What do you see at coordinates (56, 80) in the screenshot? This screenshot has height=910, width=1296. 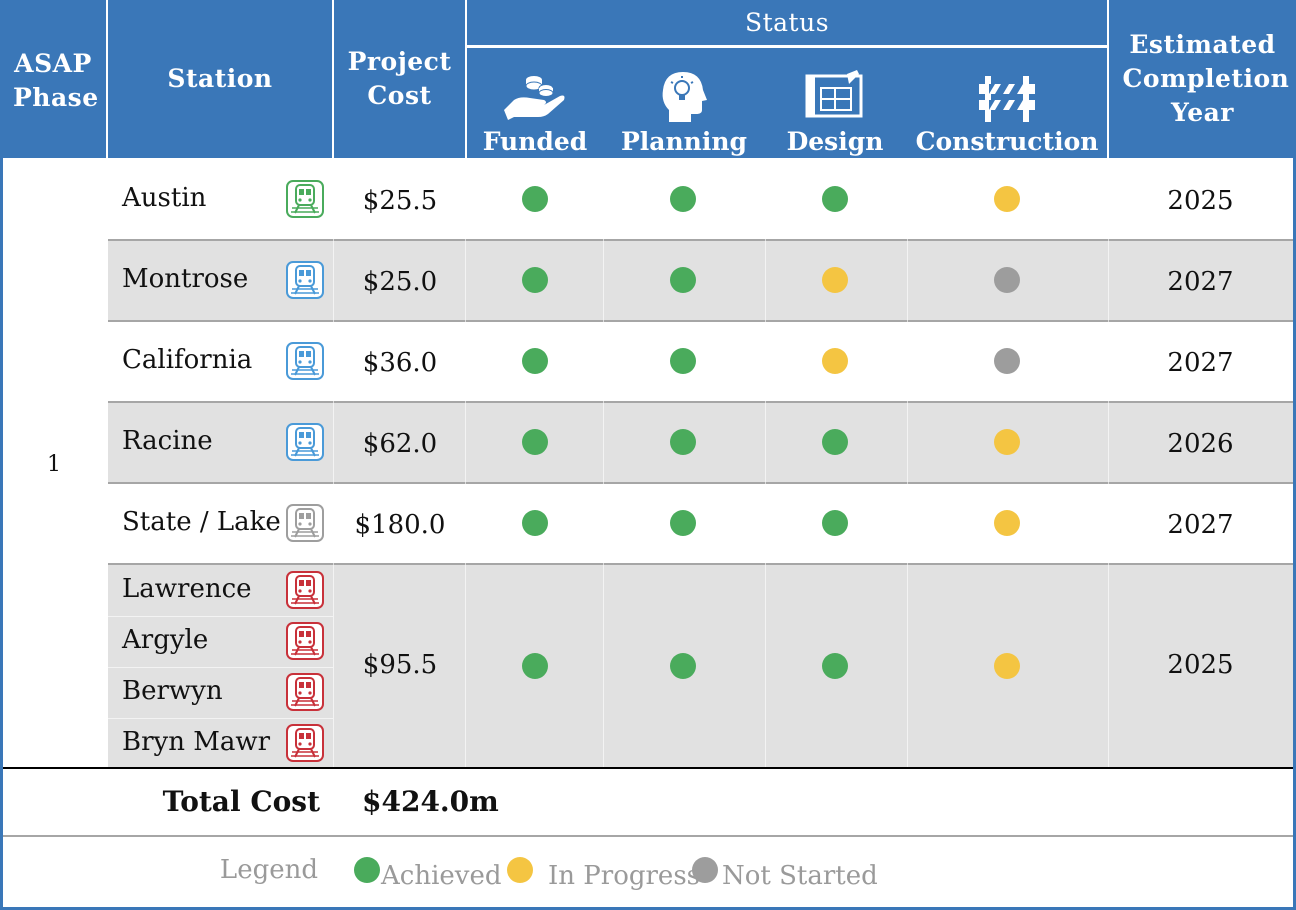 I see `header-phase-label: ASAP Phase` at bounding box center [56, 80].